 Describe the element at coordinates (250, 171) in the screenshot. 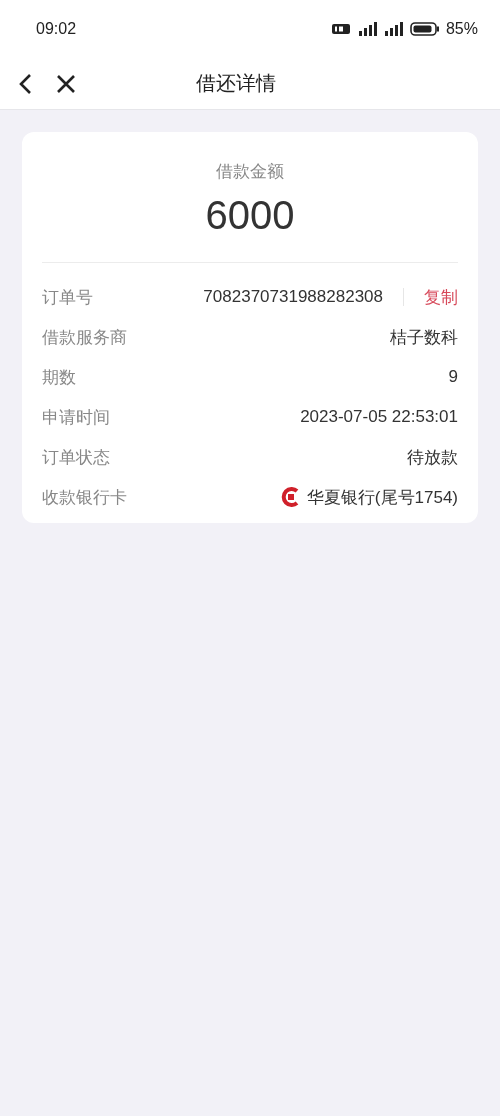

I see `amount-label: 借款金额` at that location.